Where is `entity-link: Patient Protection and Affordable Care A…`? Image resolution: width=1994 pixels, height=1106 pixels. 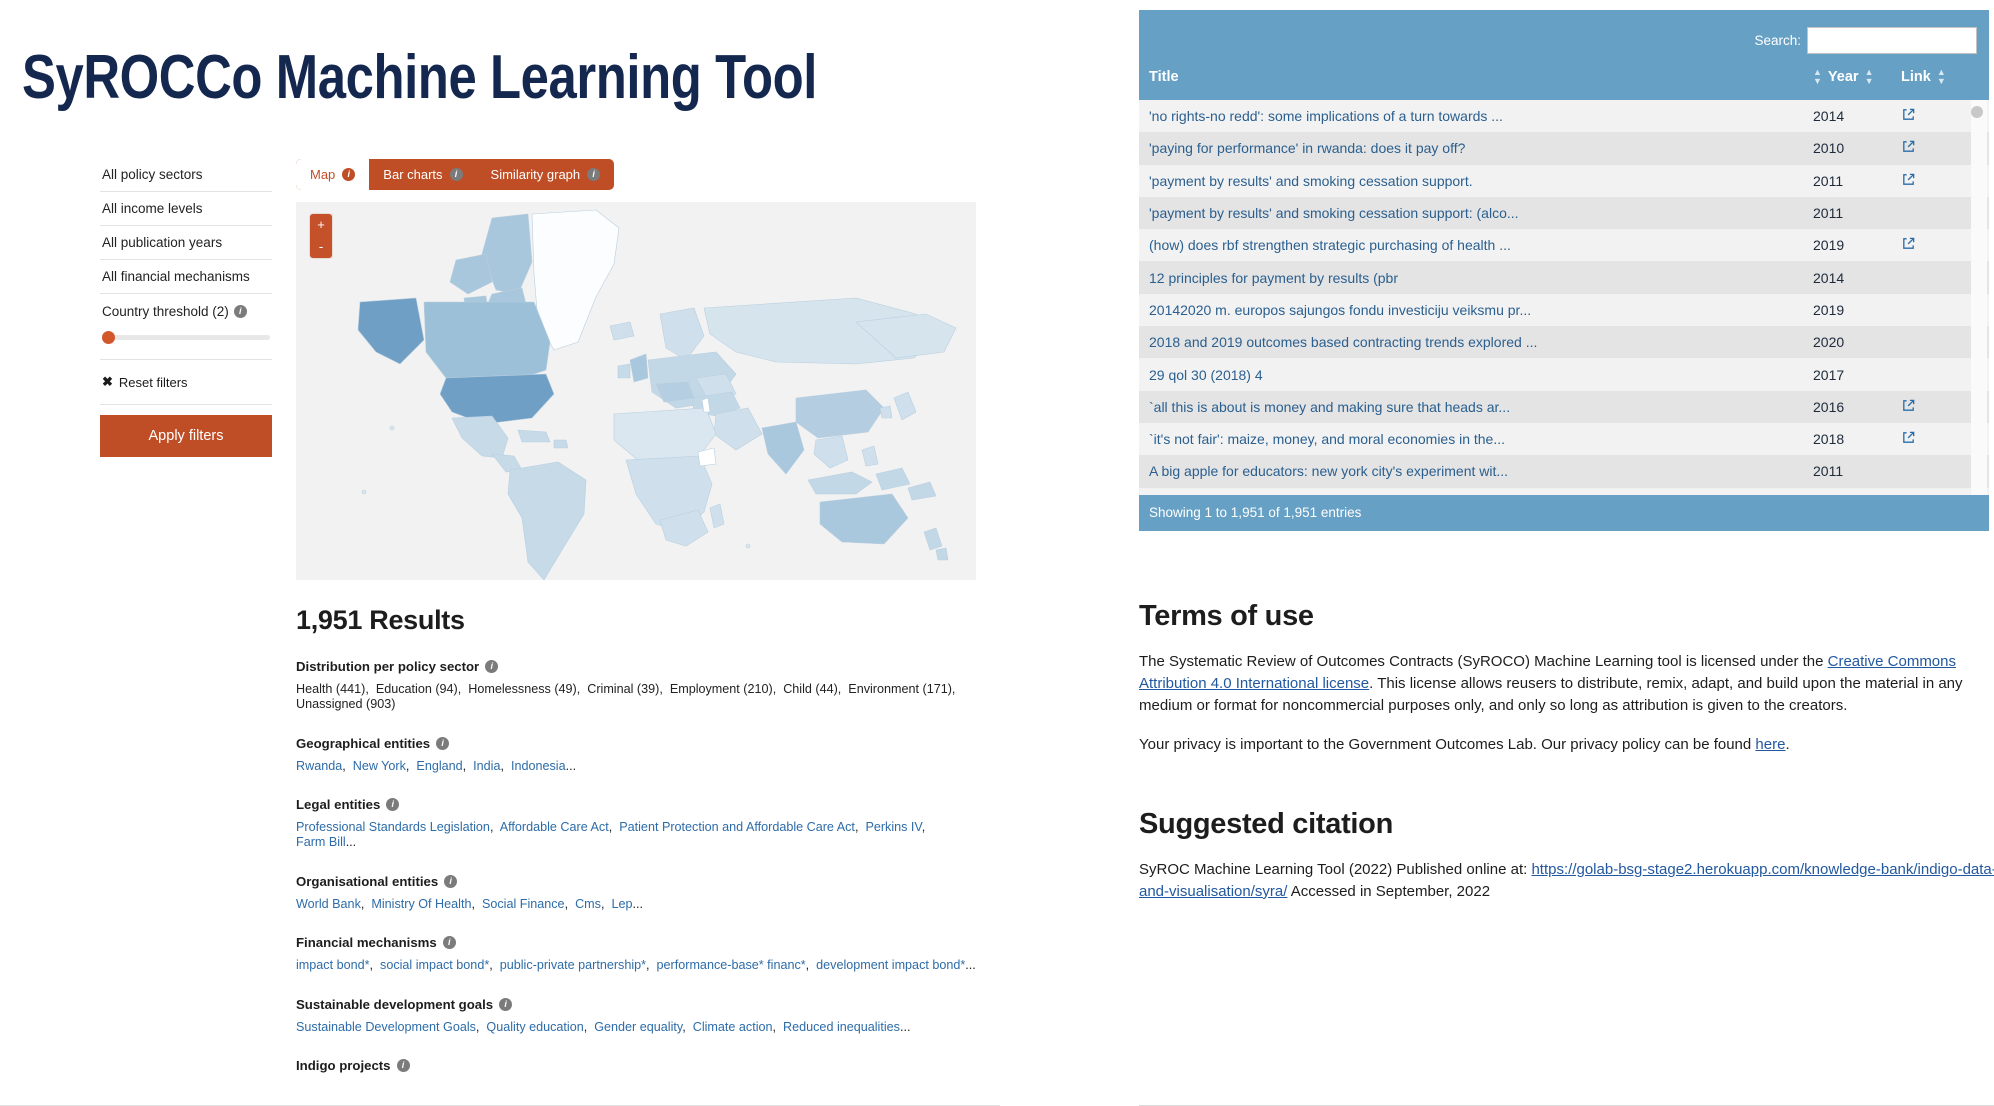 entity-link: Patient Protection and Affordable Care A… is located at coordinates (737, 827).